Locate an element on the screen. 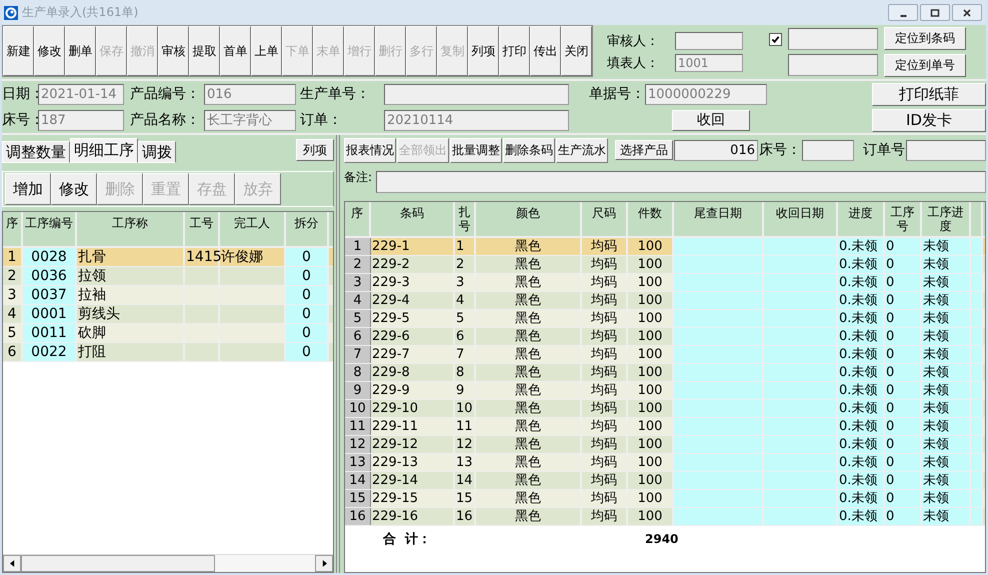 The width and height of the screenshot is (988, 575). action-button: 删除条码 is located at coordinates (529, 150).